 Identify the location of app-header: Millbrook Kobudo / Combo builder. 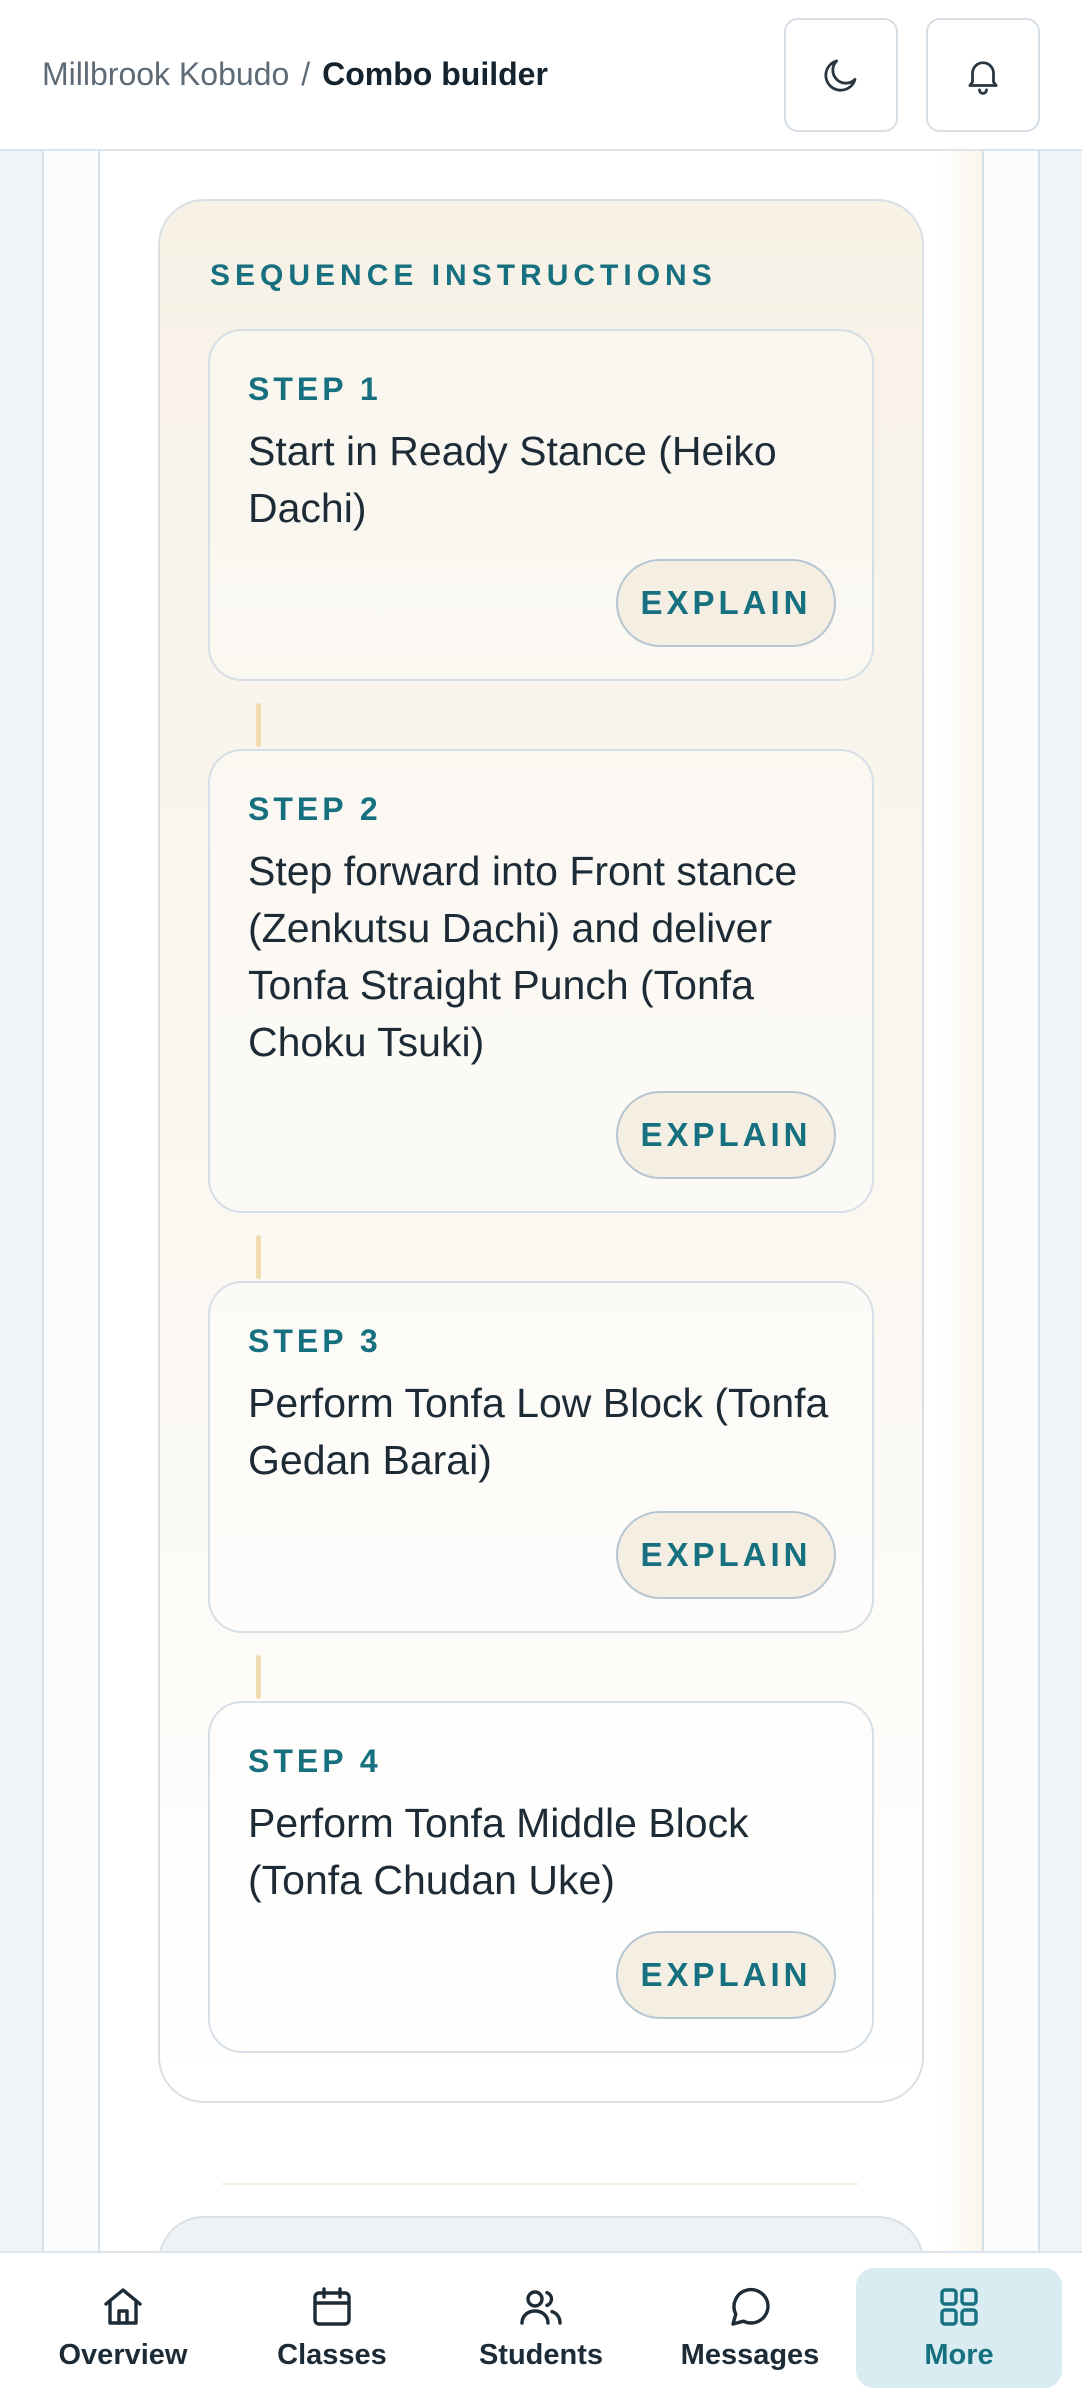
(541, 75).